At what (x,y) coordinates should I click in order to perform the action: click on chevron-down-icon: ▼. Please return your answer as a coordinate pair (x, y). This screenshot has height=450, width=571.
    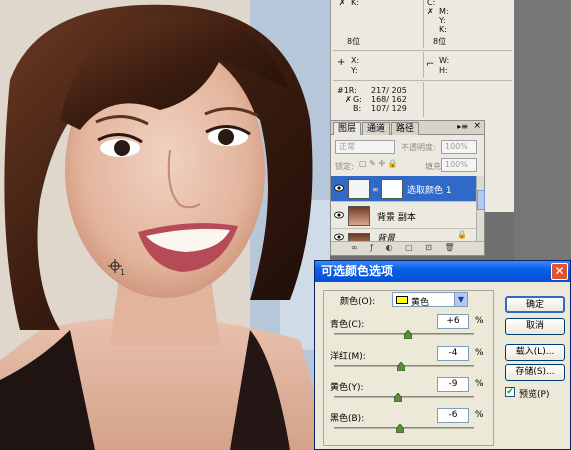
    Looking at the image, I should click on (460, 299).